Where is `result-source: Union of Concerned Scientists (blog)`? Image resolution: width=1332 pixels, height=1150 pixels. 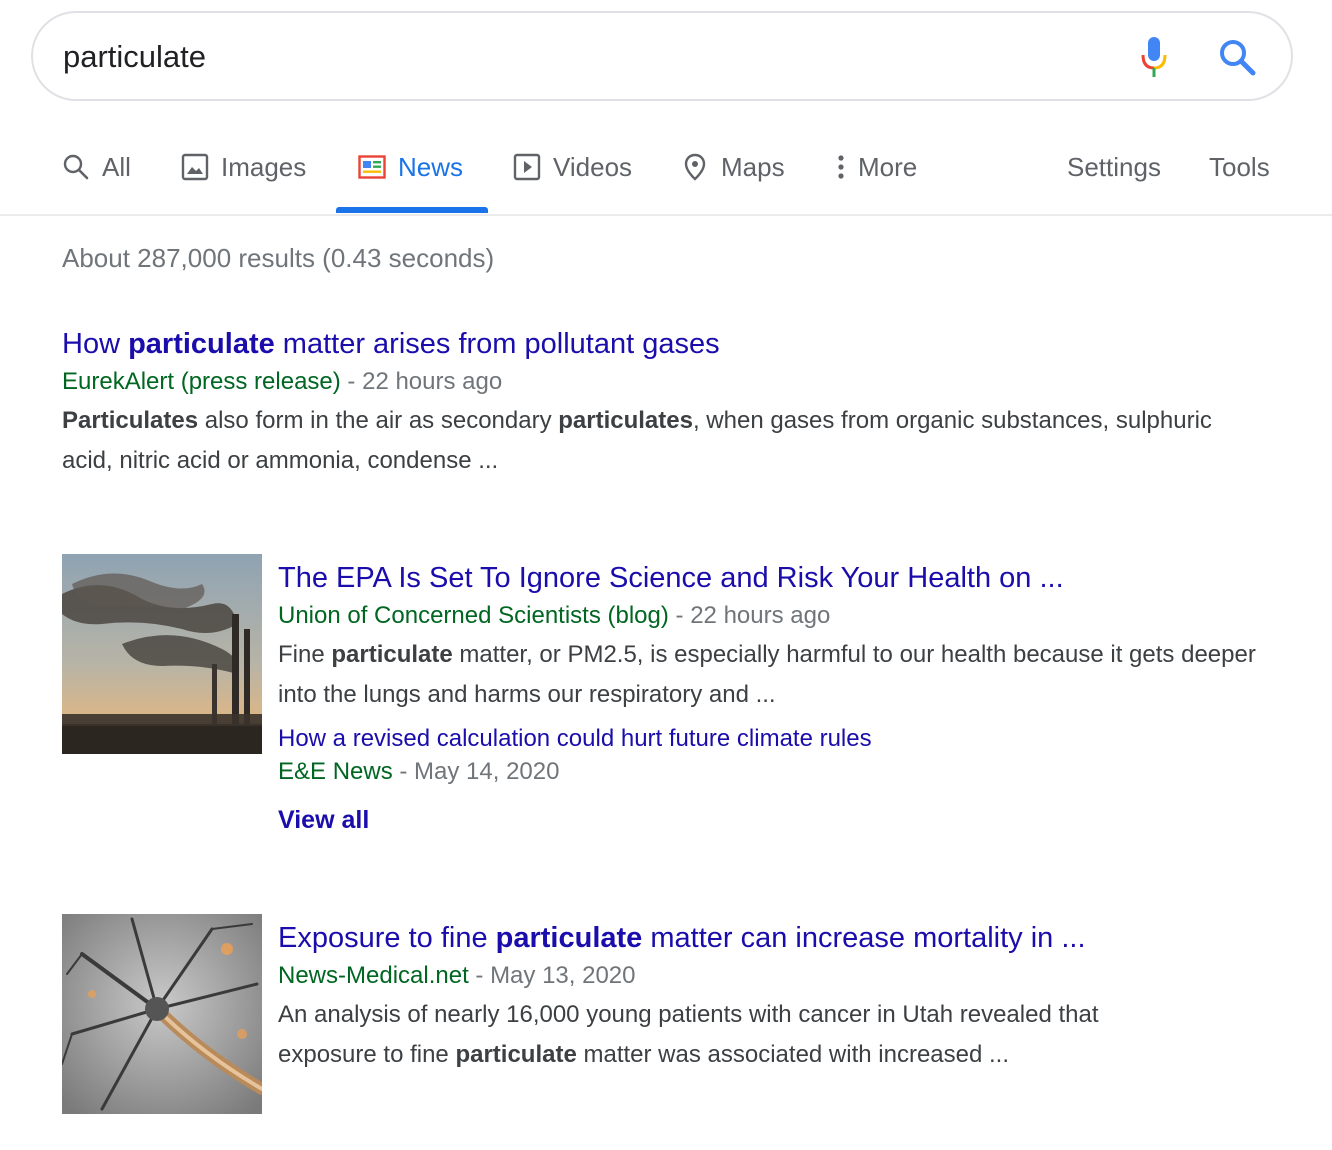
result-source: Union of Concerned Scientists (blog) is located at coordinates (473, 615).